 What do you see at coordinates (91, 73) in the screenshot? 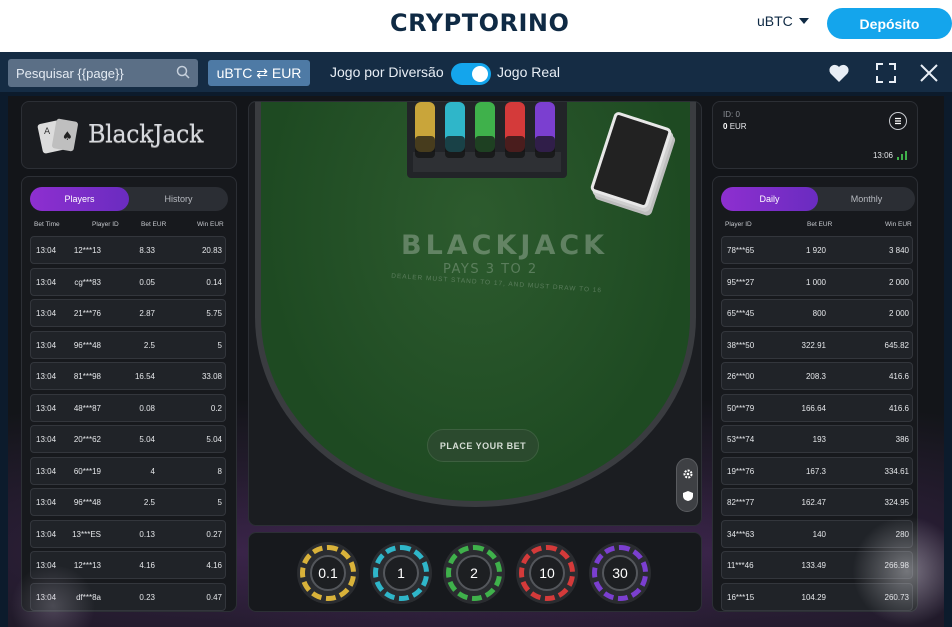
I see `search-input` at bounding box center [91, 73].